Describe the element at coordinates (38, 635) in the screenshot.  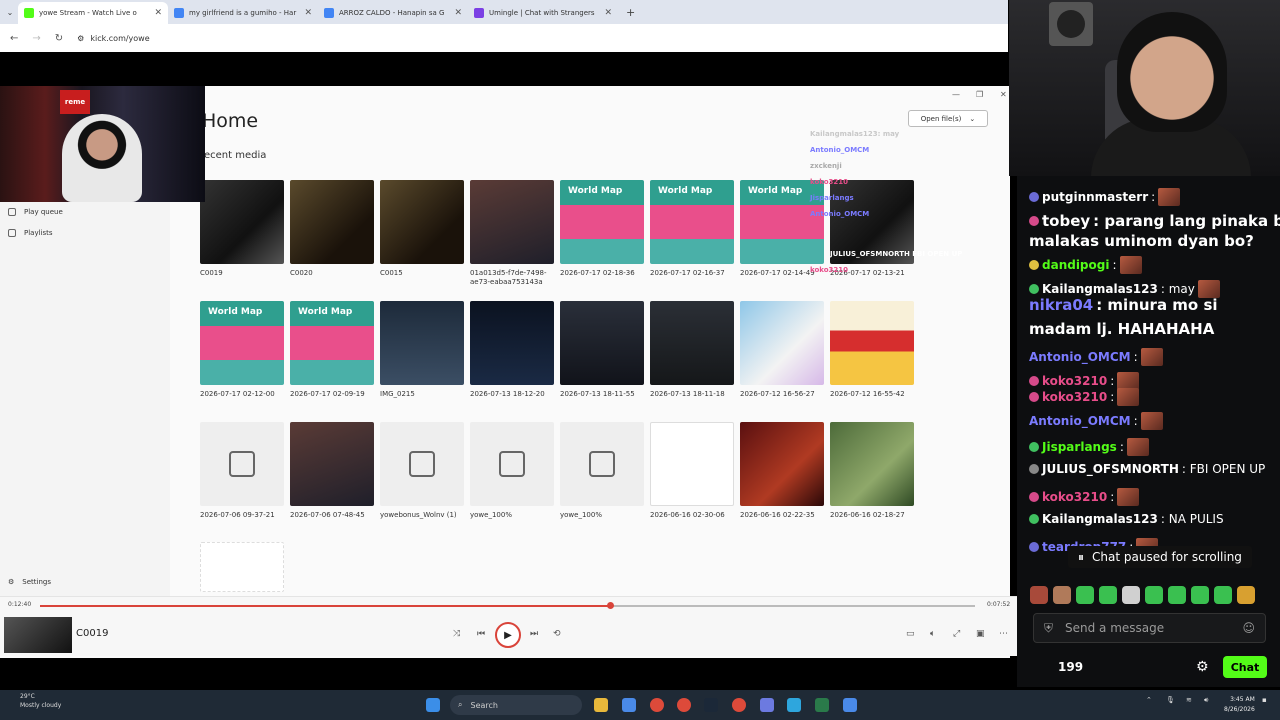
I see `now-playing-thumbnail` at that location.